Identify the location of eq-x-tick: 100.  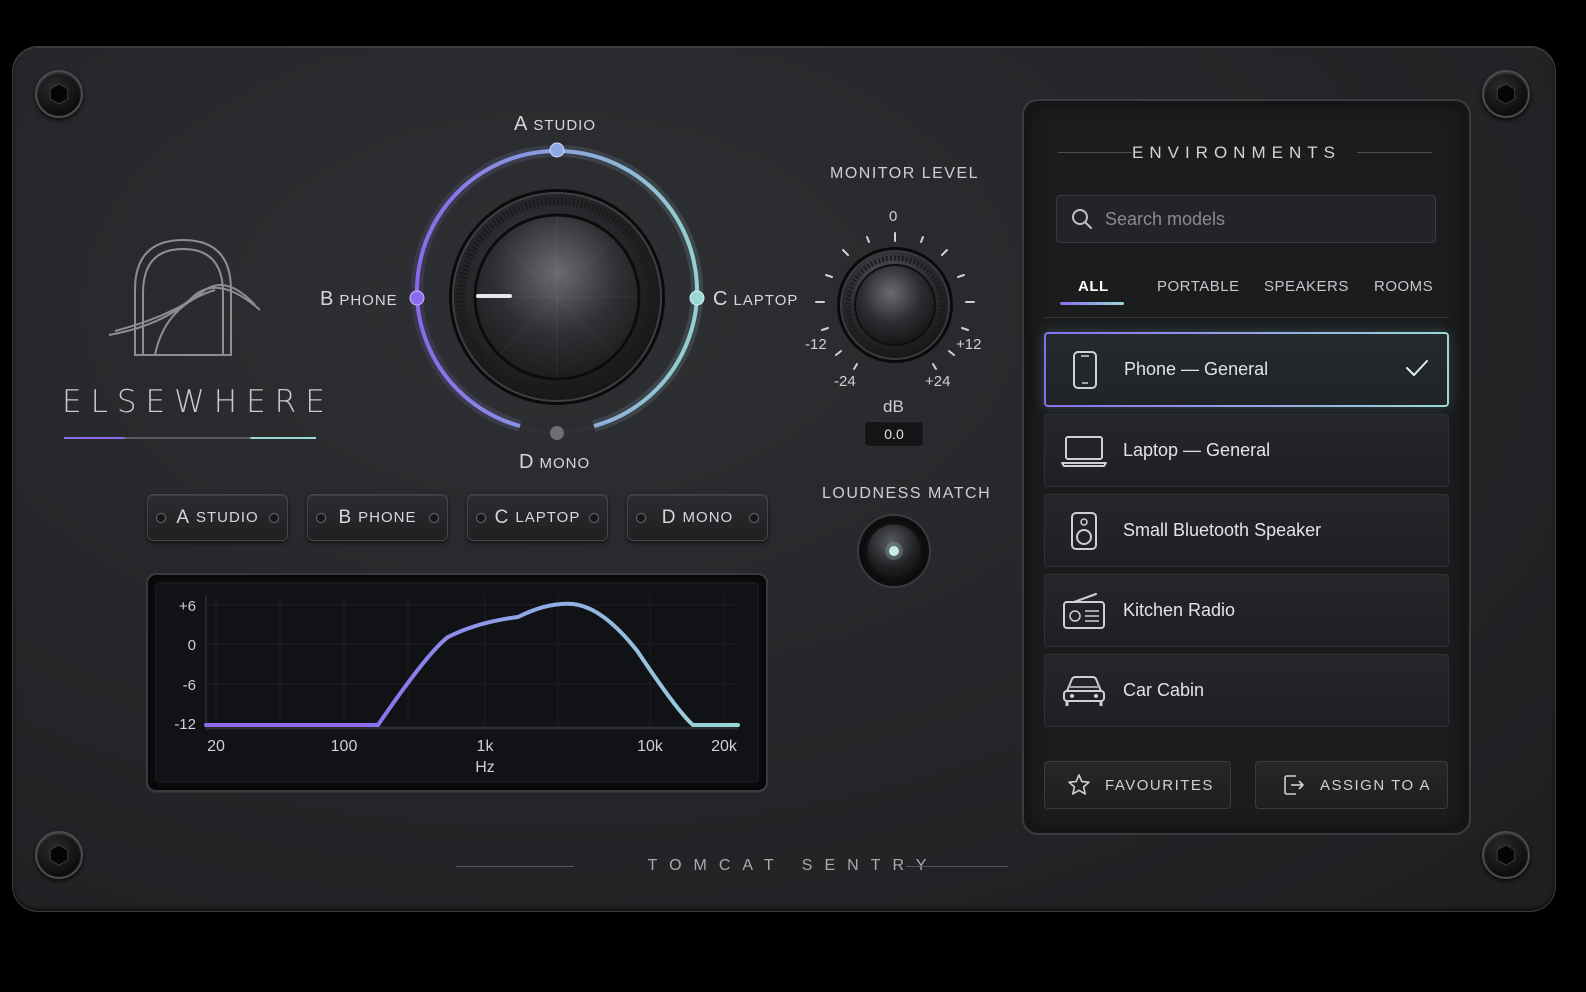
(344, 746).